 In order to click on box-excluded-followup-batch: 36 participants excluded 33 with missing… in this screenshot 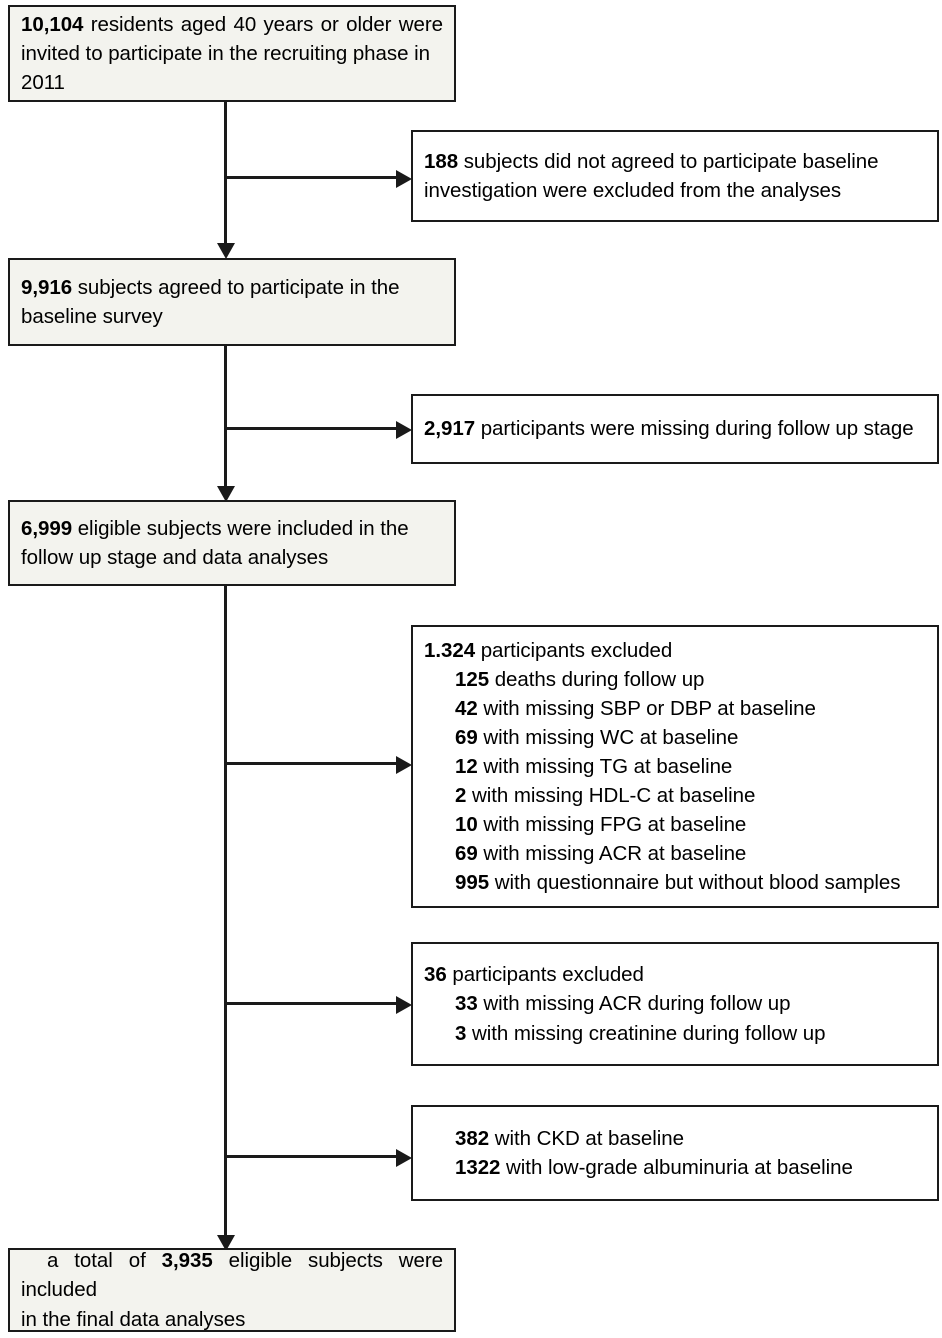, I will do `click(675, 1004)`.